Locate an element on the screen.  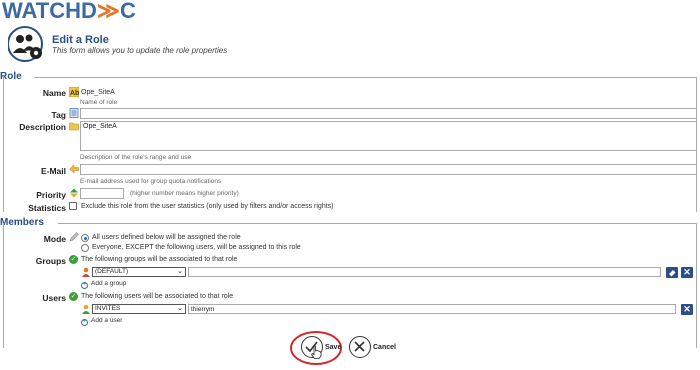
mode-radio-except is located at coordinates (85, 248).